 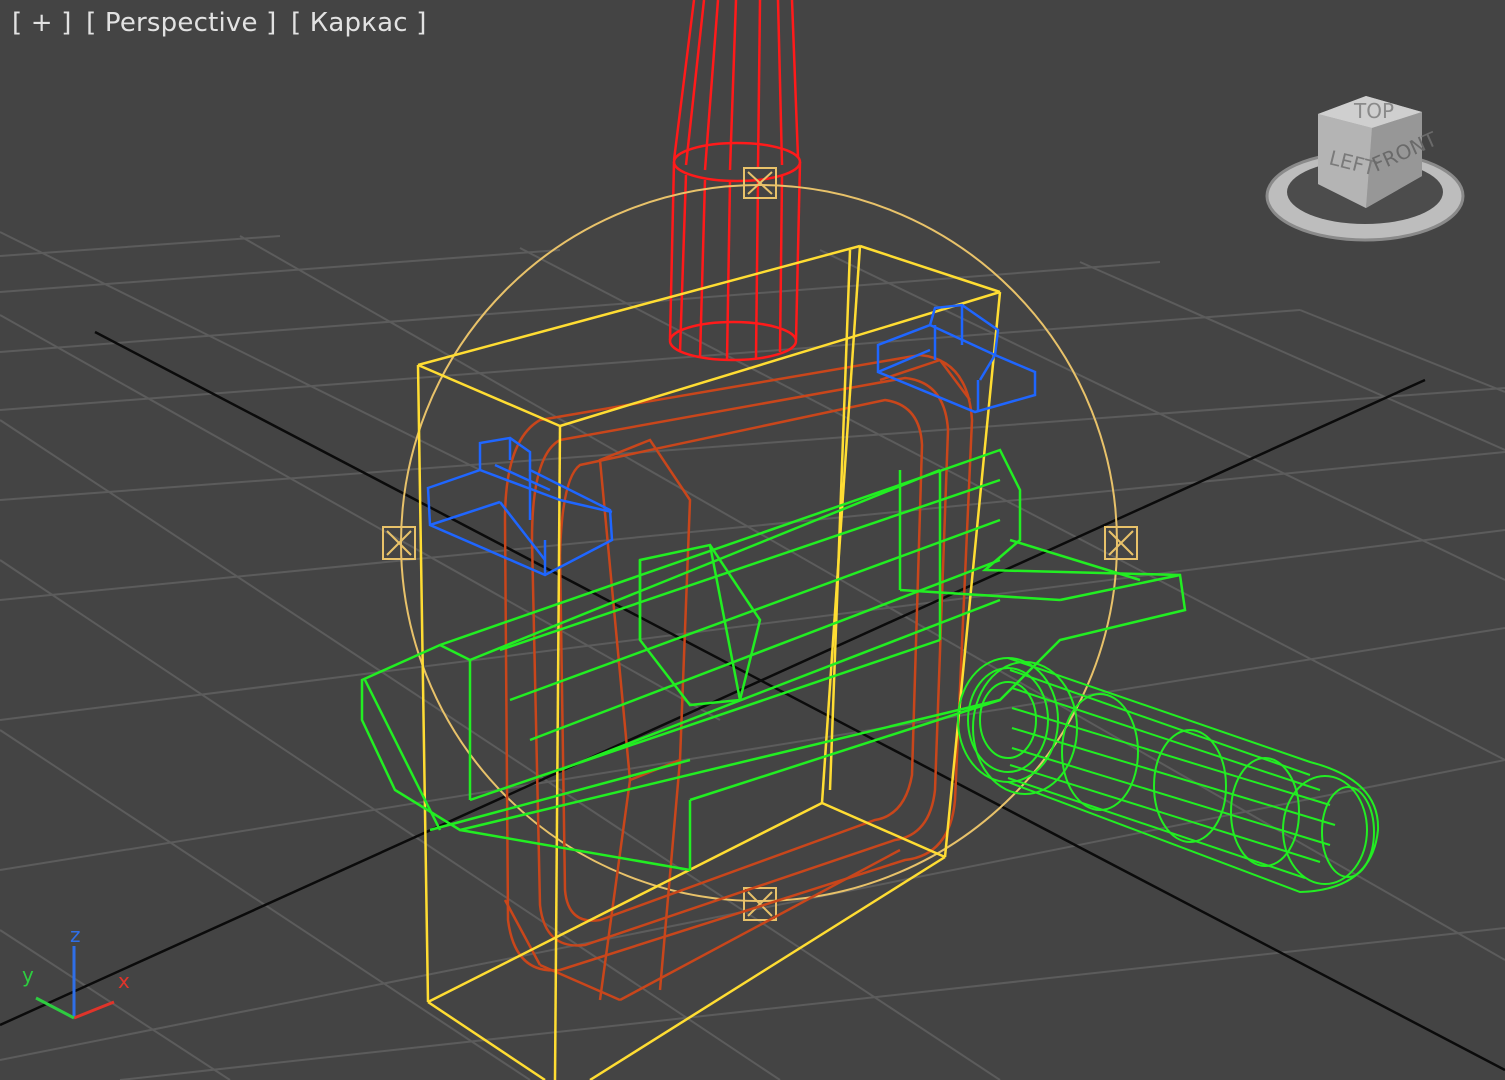 I want to click on viewport-point-of-view-menu: [ Perspective ], so click(x=181, y=23).